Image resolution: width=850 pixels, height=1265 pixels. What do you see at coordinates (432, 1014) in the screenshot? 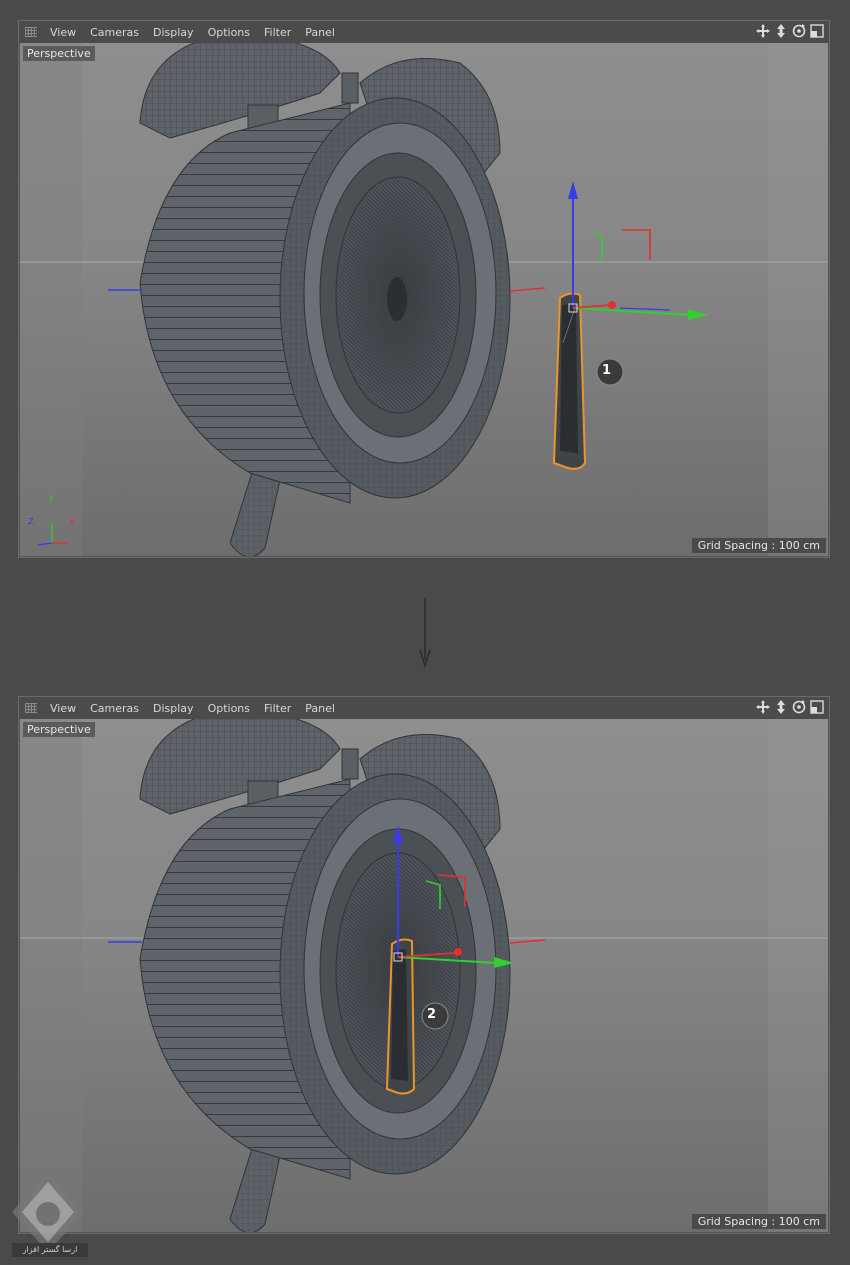
I see `step-number-2: 2` at bounding box center [432, 1014].